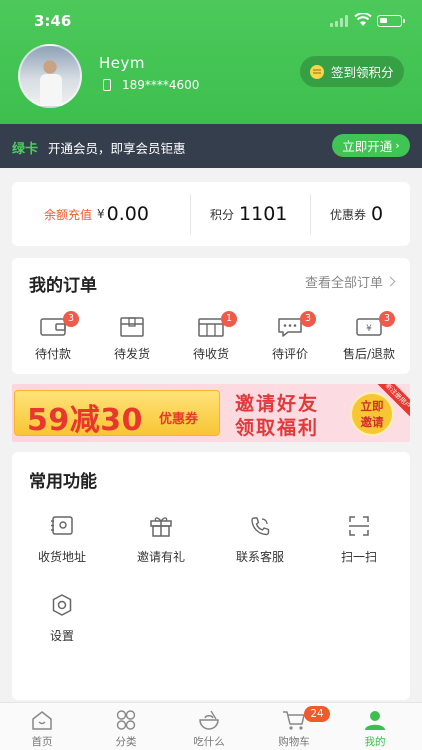  Describe the element at coordinates (217, 324) in the screenshot. I see `truck-box-icon: 1` at that location.